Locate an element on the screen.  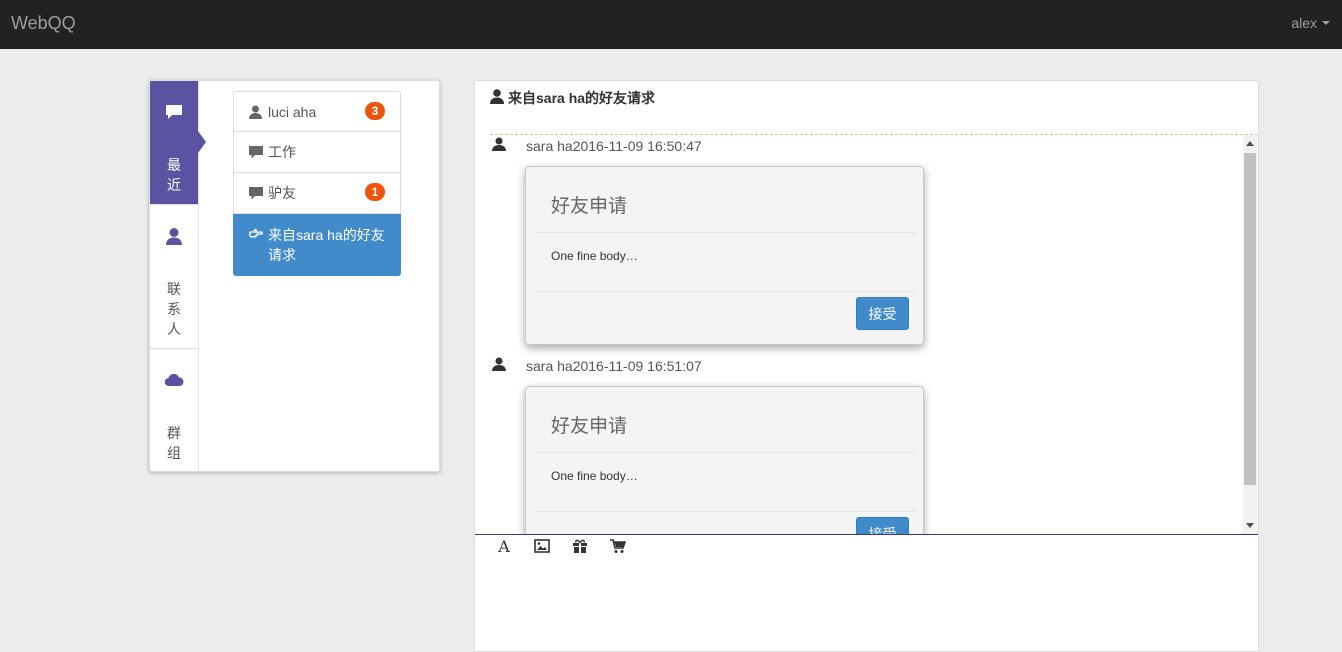
conversation-name: 来自sara ha的好友请求 is located at coordinates (326, 245).